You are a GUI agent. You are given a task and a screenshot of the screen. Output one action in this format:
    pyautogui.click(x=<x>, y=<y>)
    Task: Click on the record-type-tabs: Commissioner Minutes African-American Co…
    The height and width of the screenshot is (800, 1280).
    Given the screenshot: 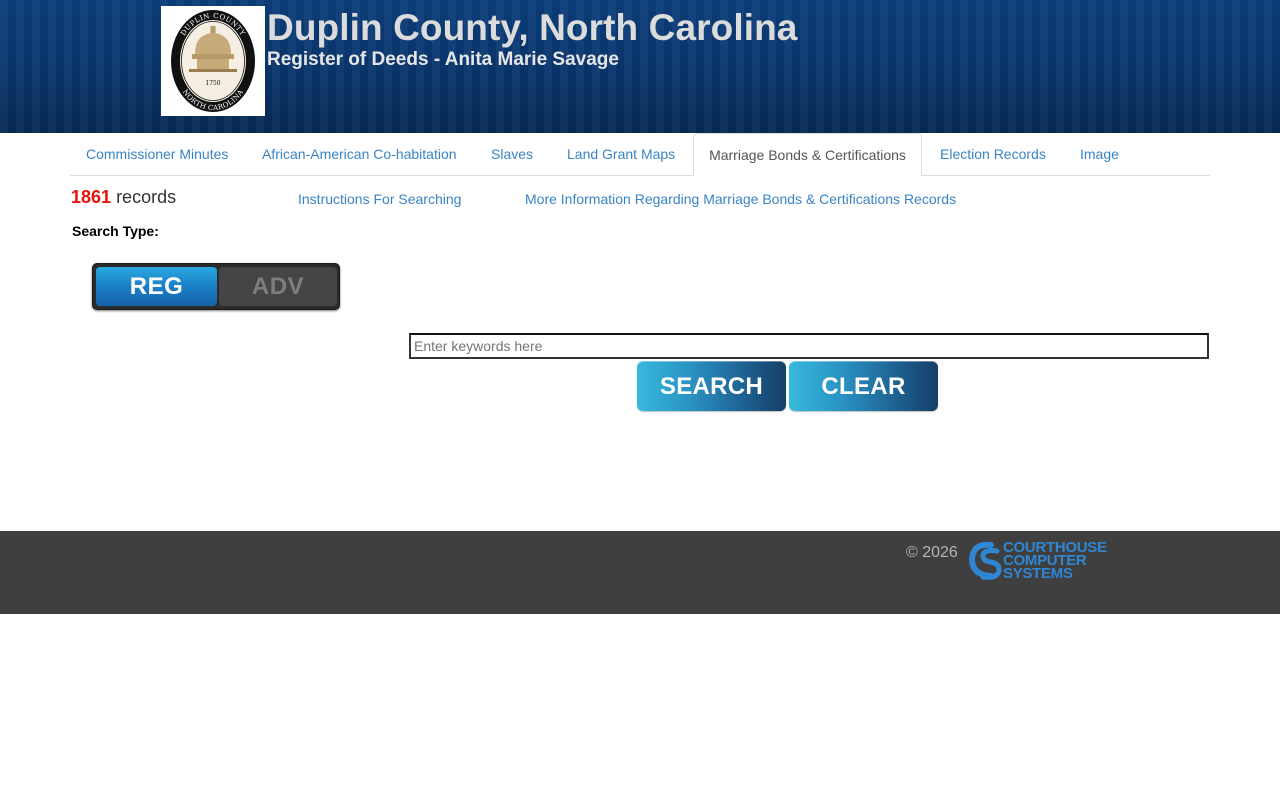 What is the action you would take?
    pyautogui.click(x=640, y=155)
    